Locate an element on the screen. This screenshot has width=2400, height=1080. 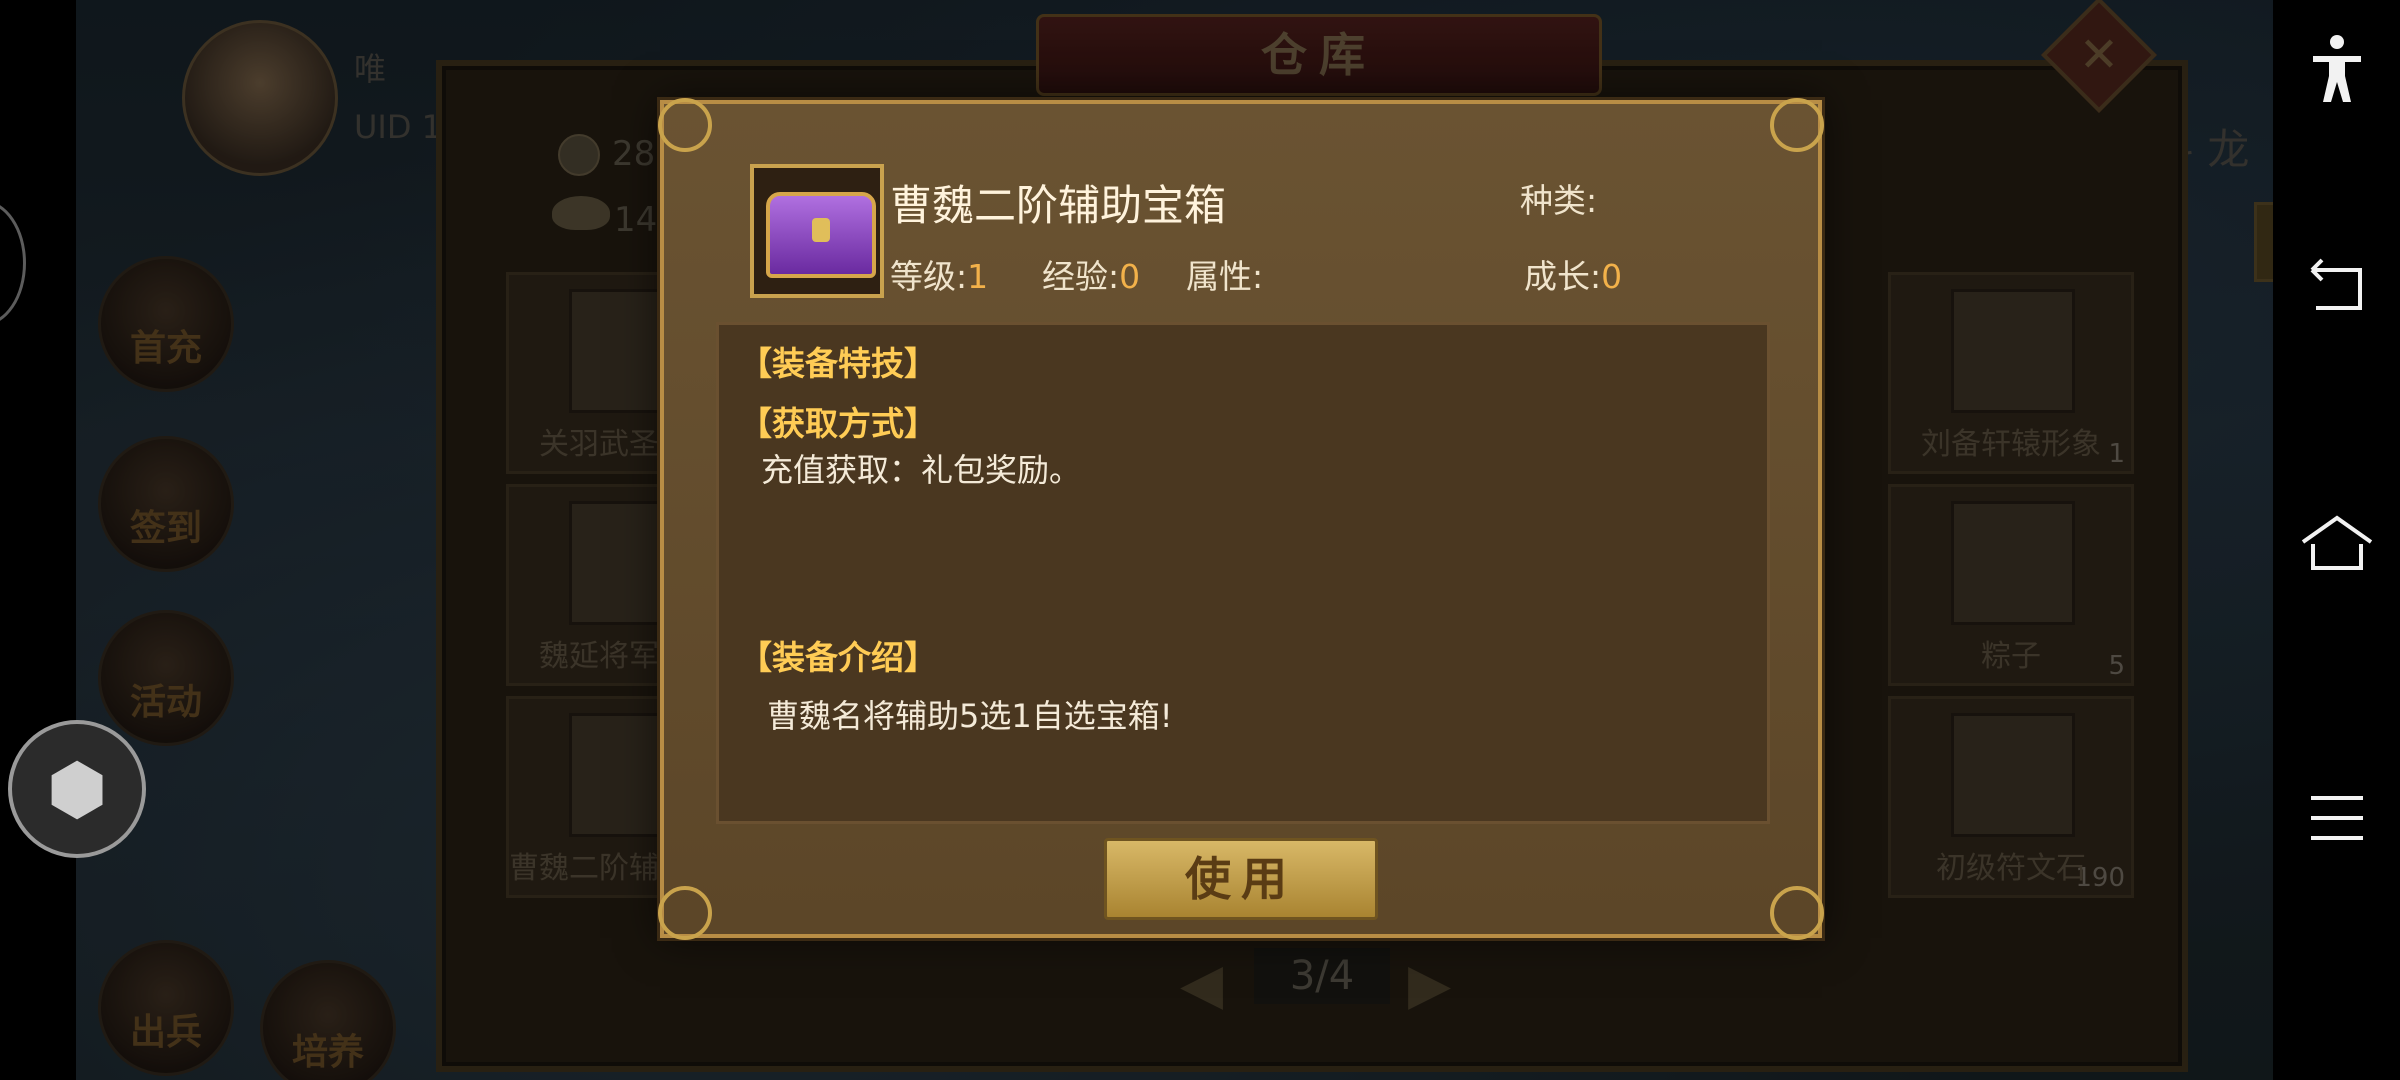
menu-icon is located at coordinates (2337, 817).